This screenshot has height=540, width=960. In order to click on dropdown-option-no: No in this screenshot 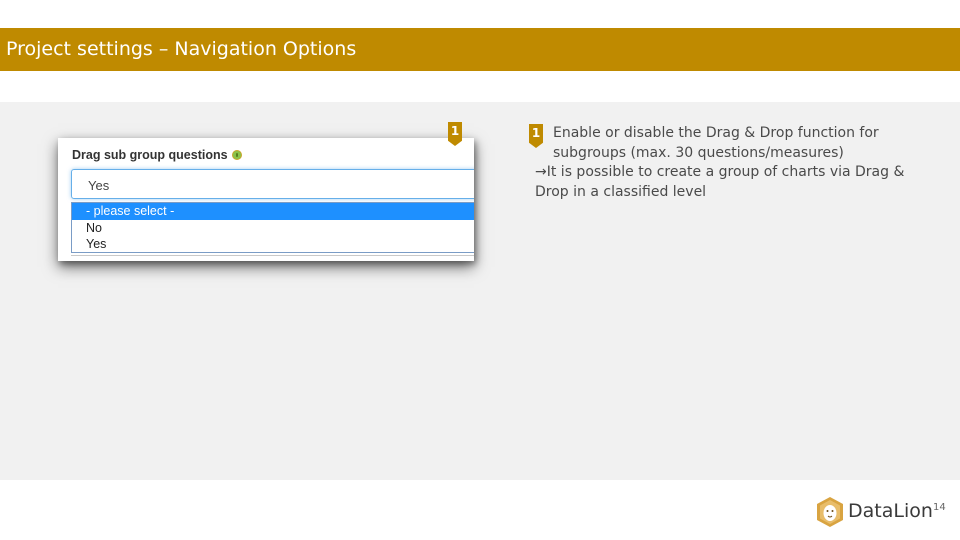, I will do `click(273, 228)`.